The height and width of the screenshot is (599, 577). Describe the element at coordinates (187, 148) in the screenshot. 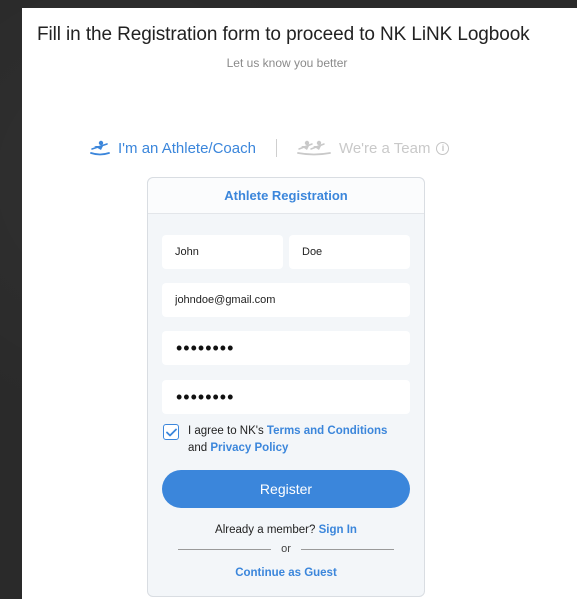

I see `athlete-coach-label: I'm an Athlete/Coach` at that location.